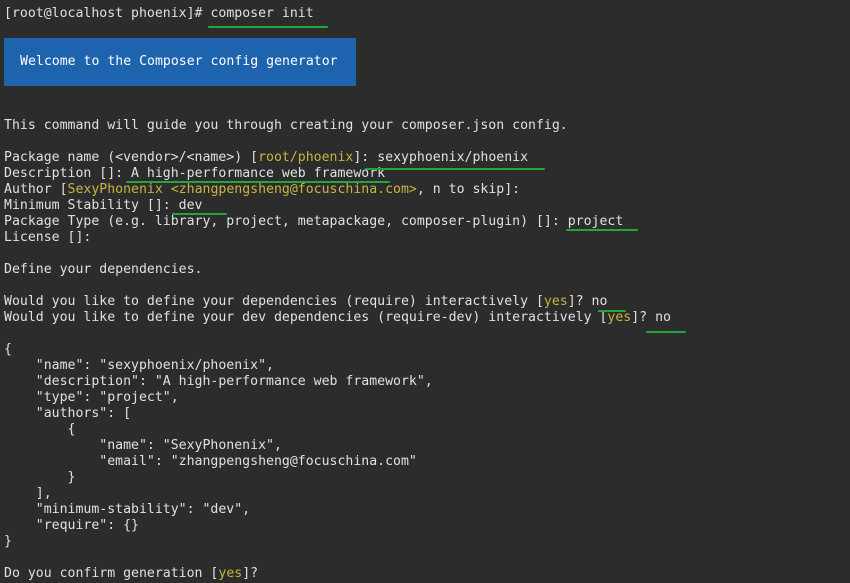  Describe the element at coordinates (258, 173) in the screenshot. I see `description-answer: A high-performance web framework` at that location.